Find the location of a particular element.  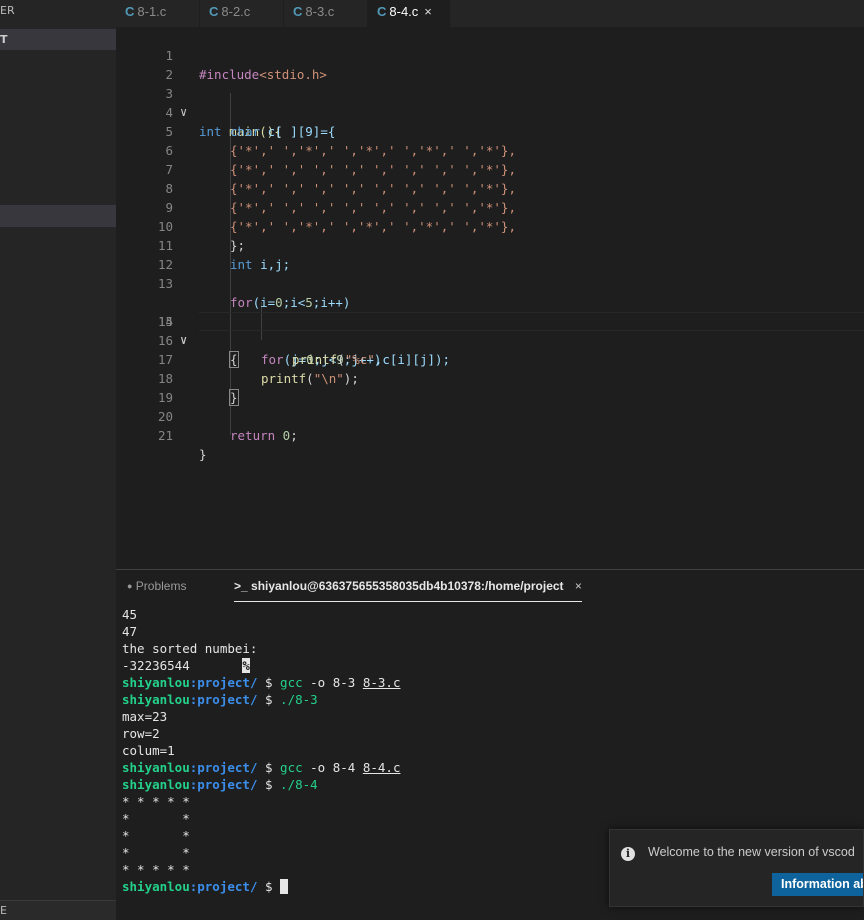

code-line-7: 7 {'*',' ',' ',' ',' ',' ',' ',' ','*'}, is located at coordinates (340, 179).